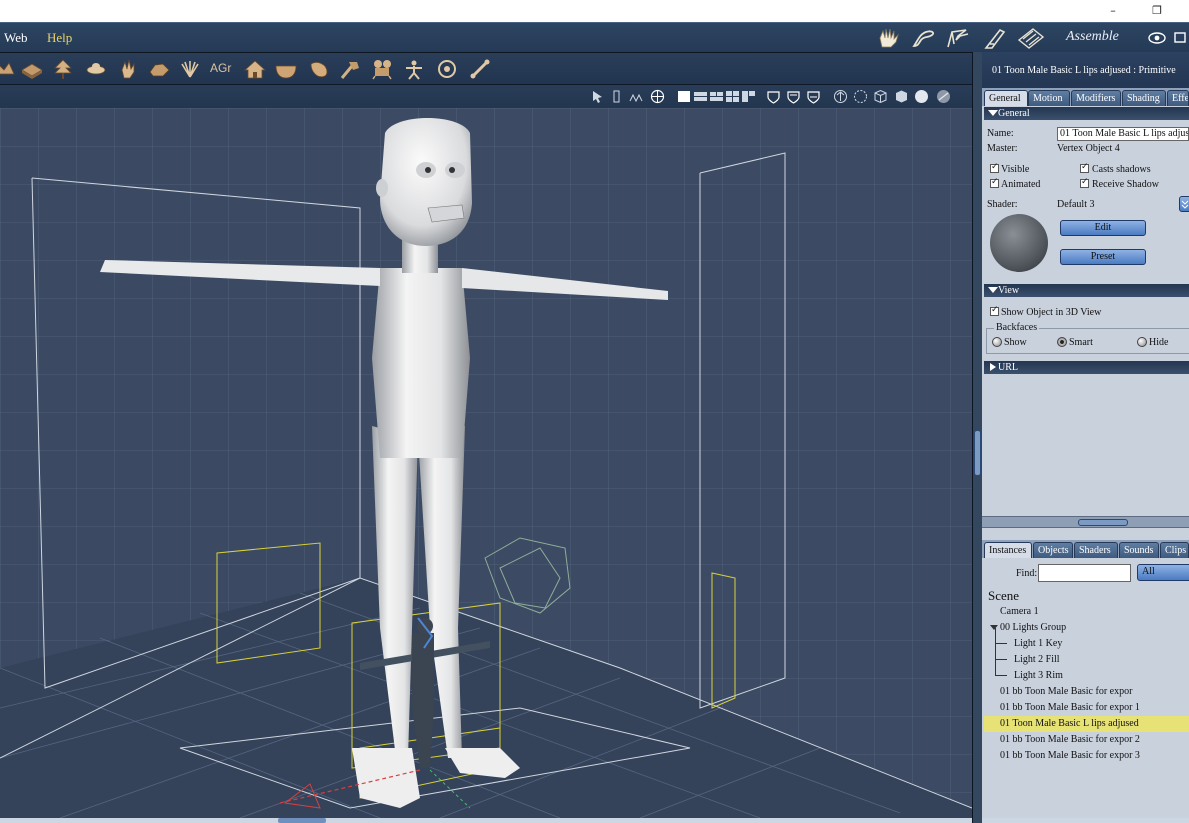 This screenshot has height=823, width=1189. I want to click on tab-shaders: Shaders, so click(1096, 550).